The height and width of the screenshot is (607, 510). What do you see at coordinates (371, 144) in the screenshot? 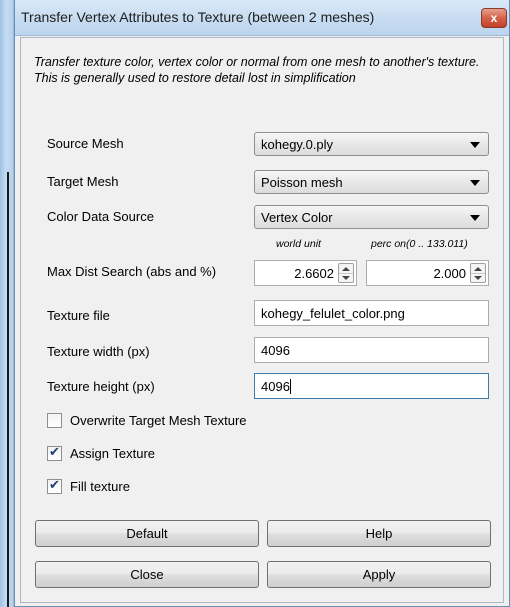
I see `source-mesh-combo: kohegy.0.ply` at bounding box center [371, 144].